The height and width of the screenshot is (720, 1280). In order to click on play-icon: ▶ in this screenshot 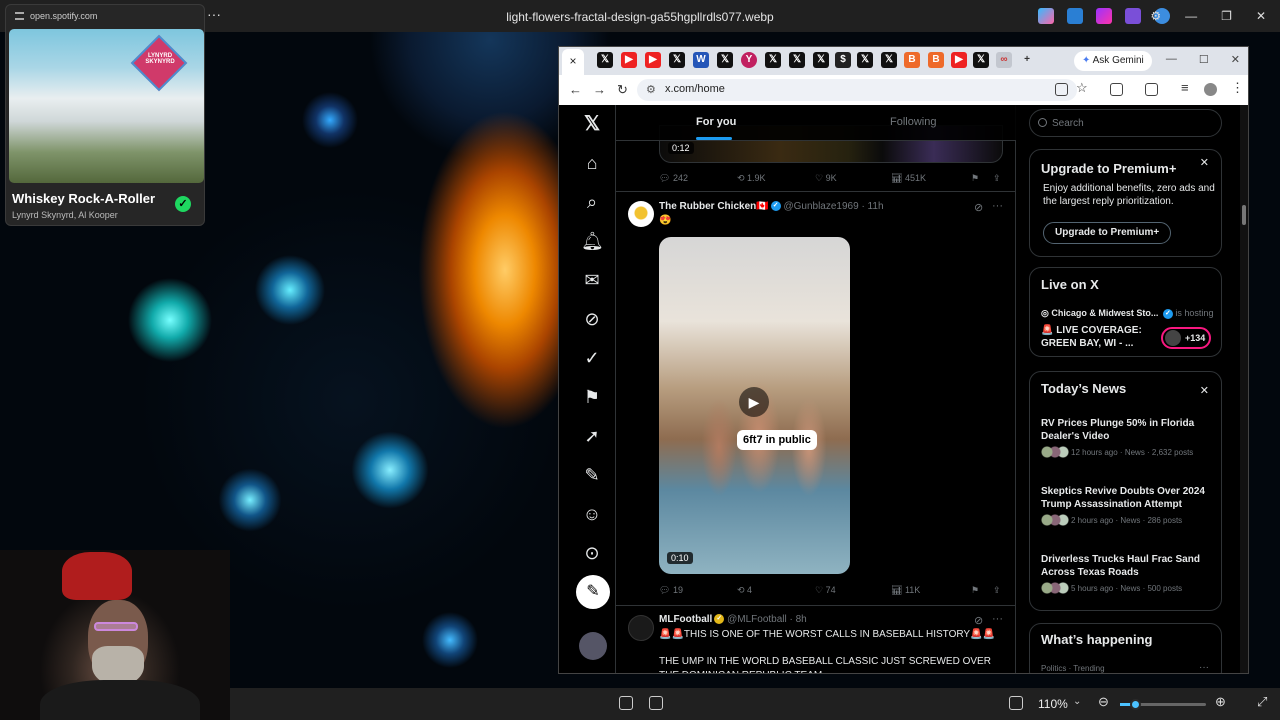, I will do `click(754, 402)`.